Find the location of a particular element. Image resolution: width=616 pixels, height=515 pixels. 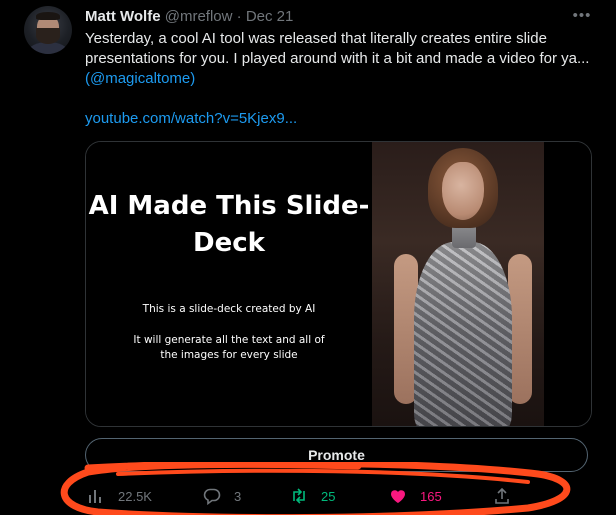

retweet-action: 25 is located at coordinates (312, 496).